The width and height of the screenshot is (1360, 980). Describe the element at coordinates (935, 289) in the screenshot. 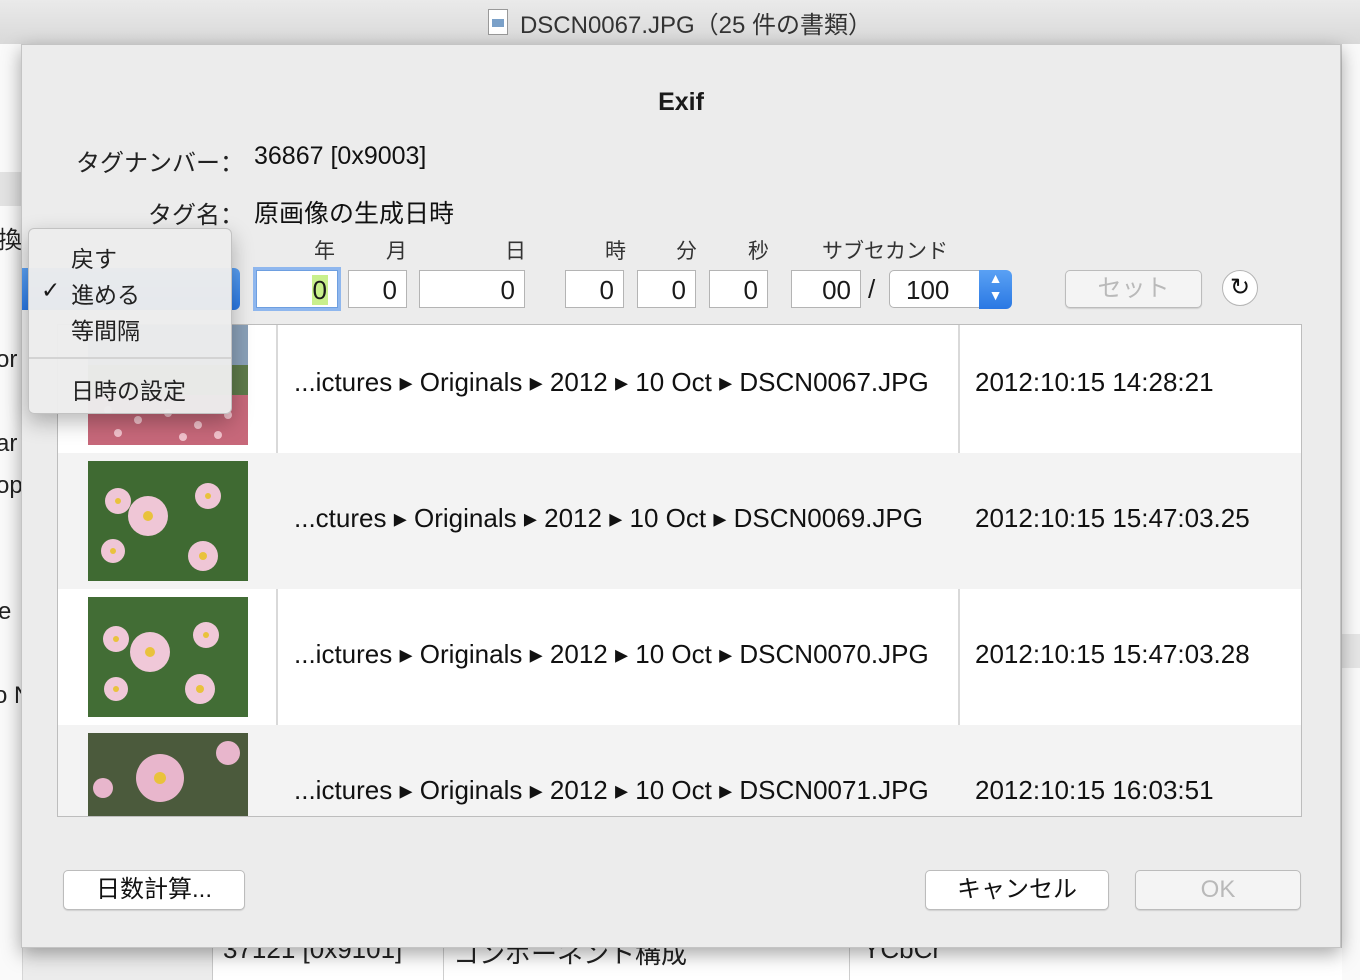

I see `subsecond-denominator-field: 100` at that location.